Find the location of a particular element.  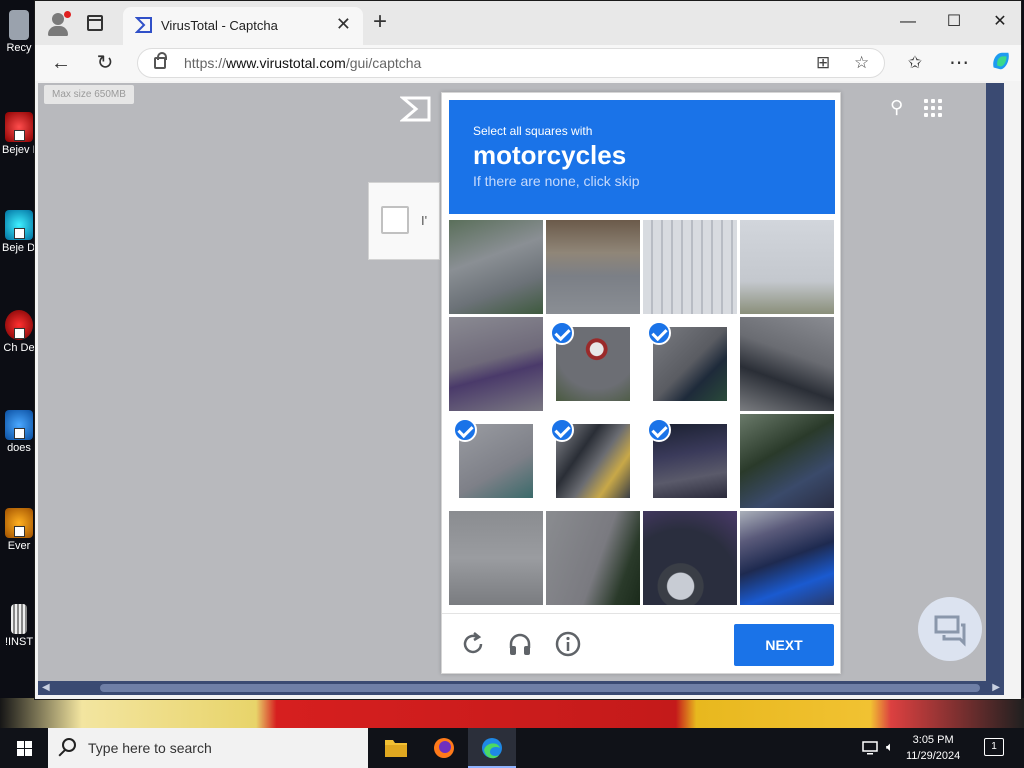

file-explorer-button is located at coordinates (396, 748).